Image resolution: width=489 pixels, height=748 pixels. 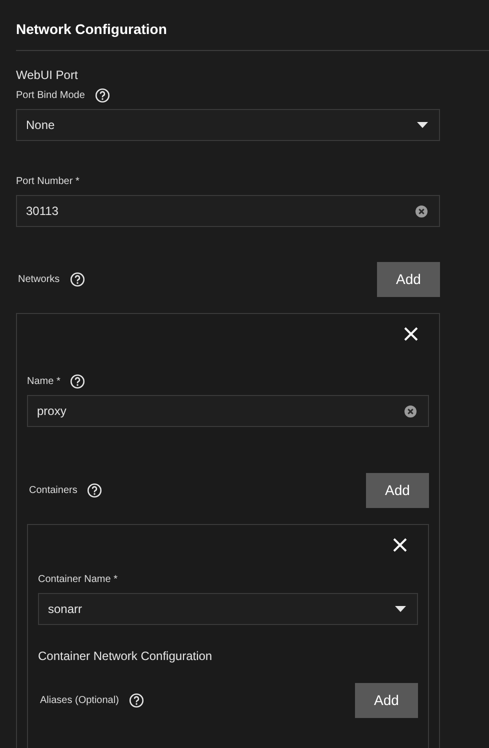 I want to click on field-label: Containers, so click(x=53, y=491).